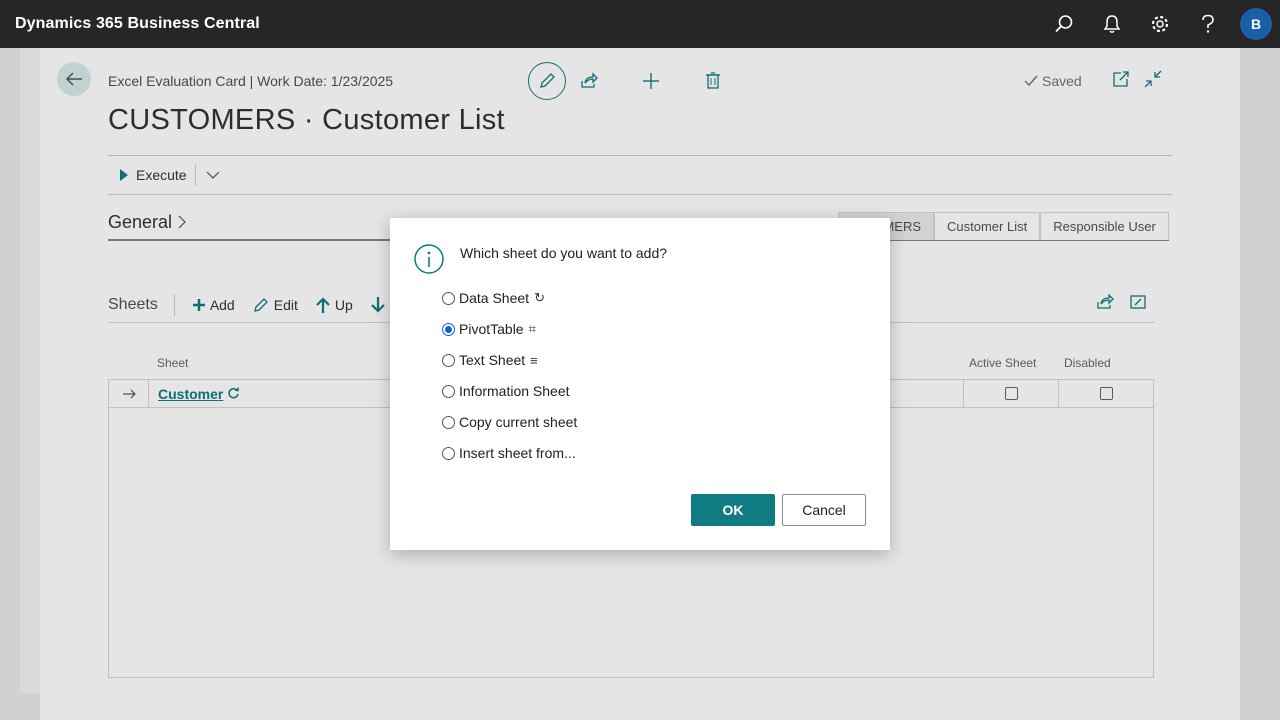 The width and height of the screenshot is (1280, 720). What do you see at coordinates (514, 391) in the screenshot?
I see `option-label: Information Sheet` at bounding box center [514, 391].